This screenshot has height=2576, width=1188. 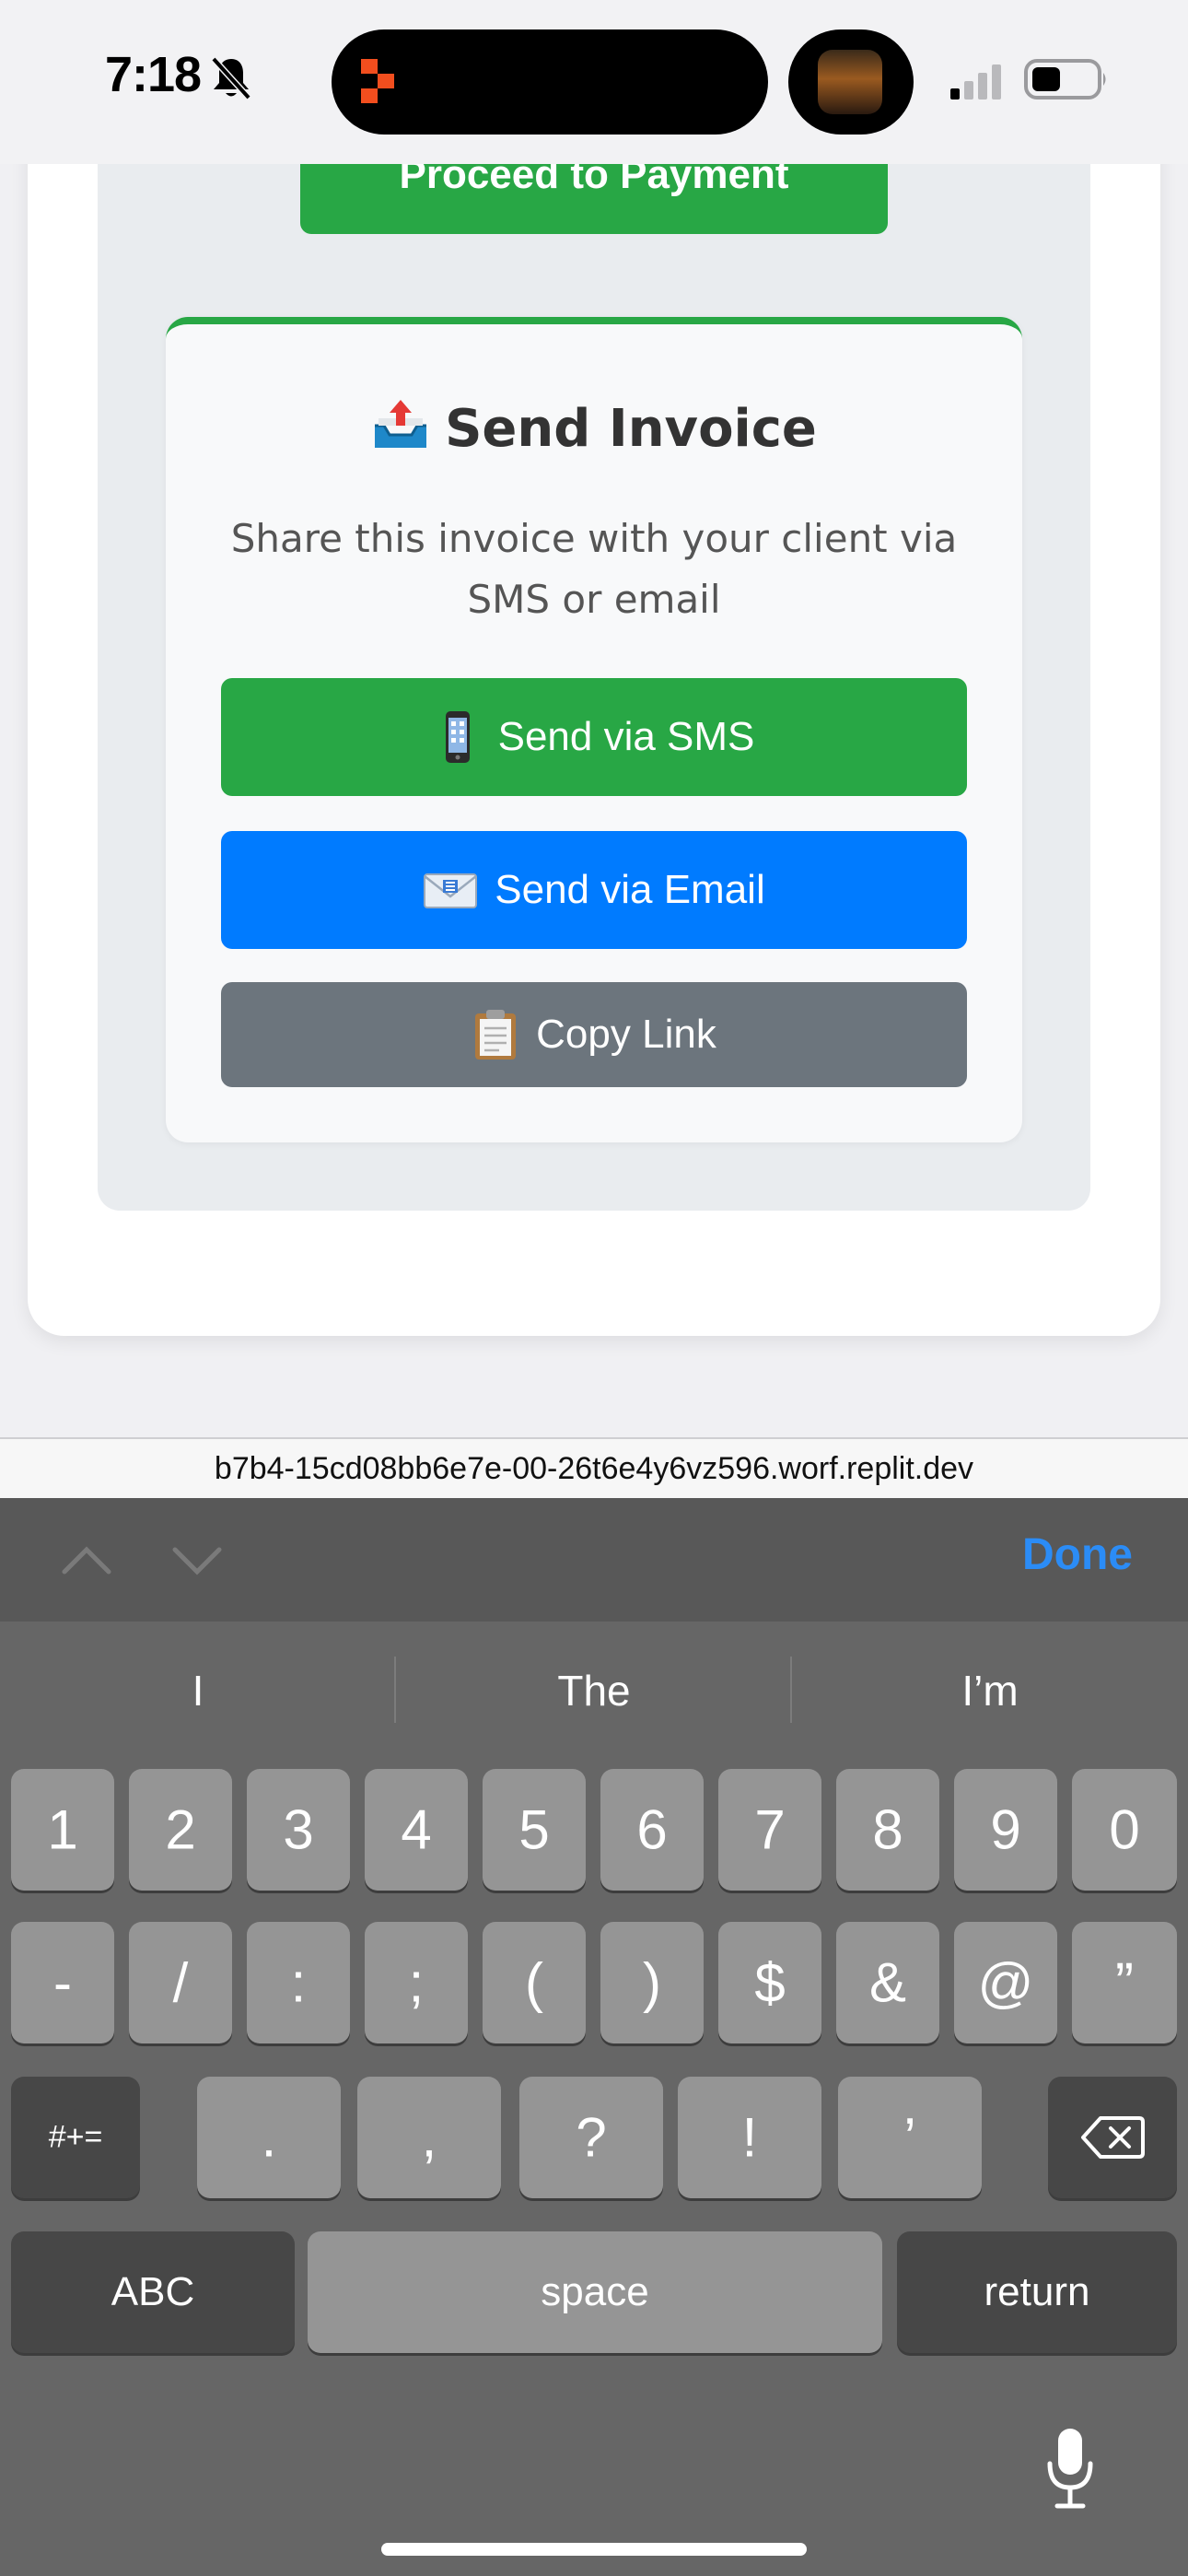 I want to click on key-label: 1, so click(x=63, y=1829).